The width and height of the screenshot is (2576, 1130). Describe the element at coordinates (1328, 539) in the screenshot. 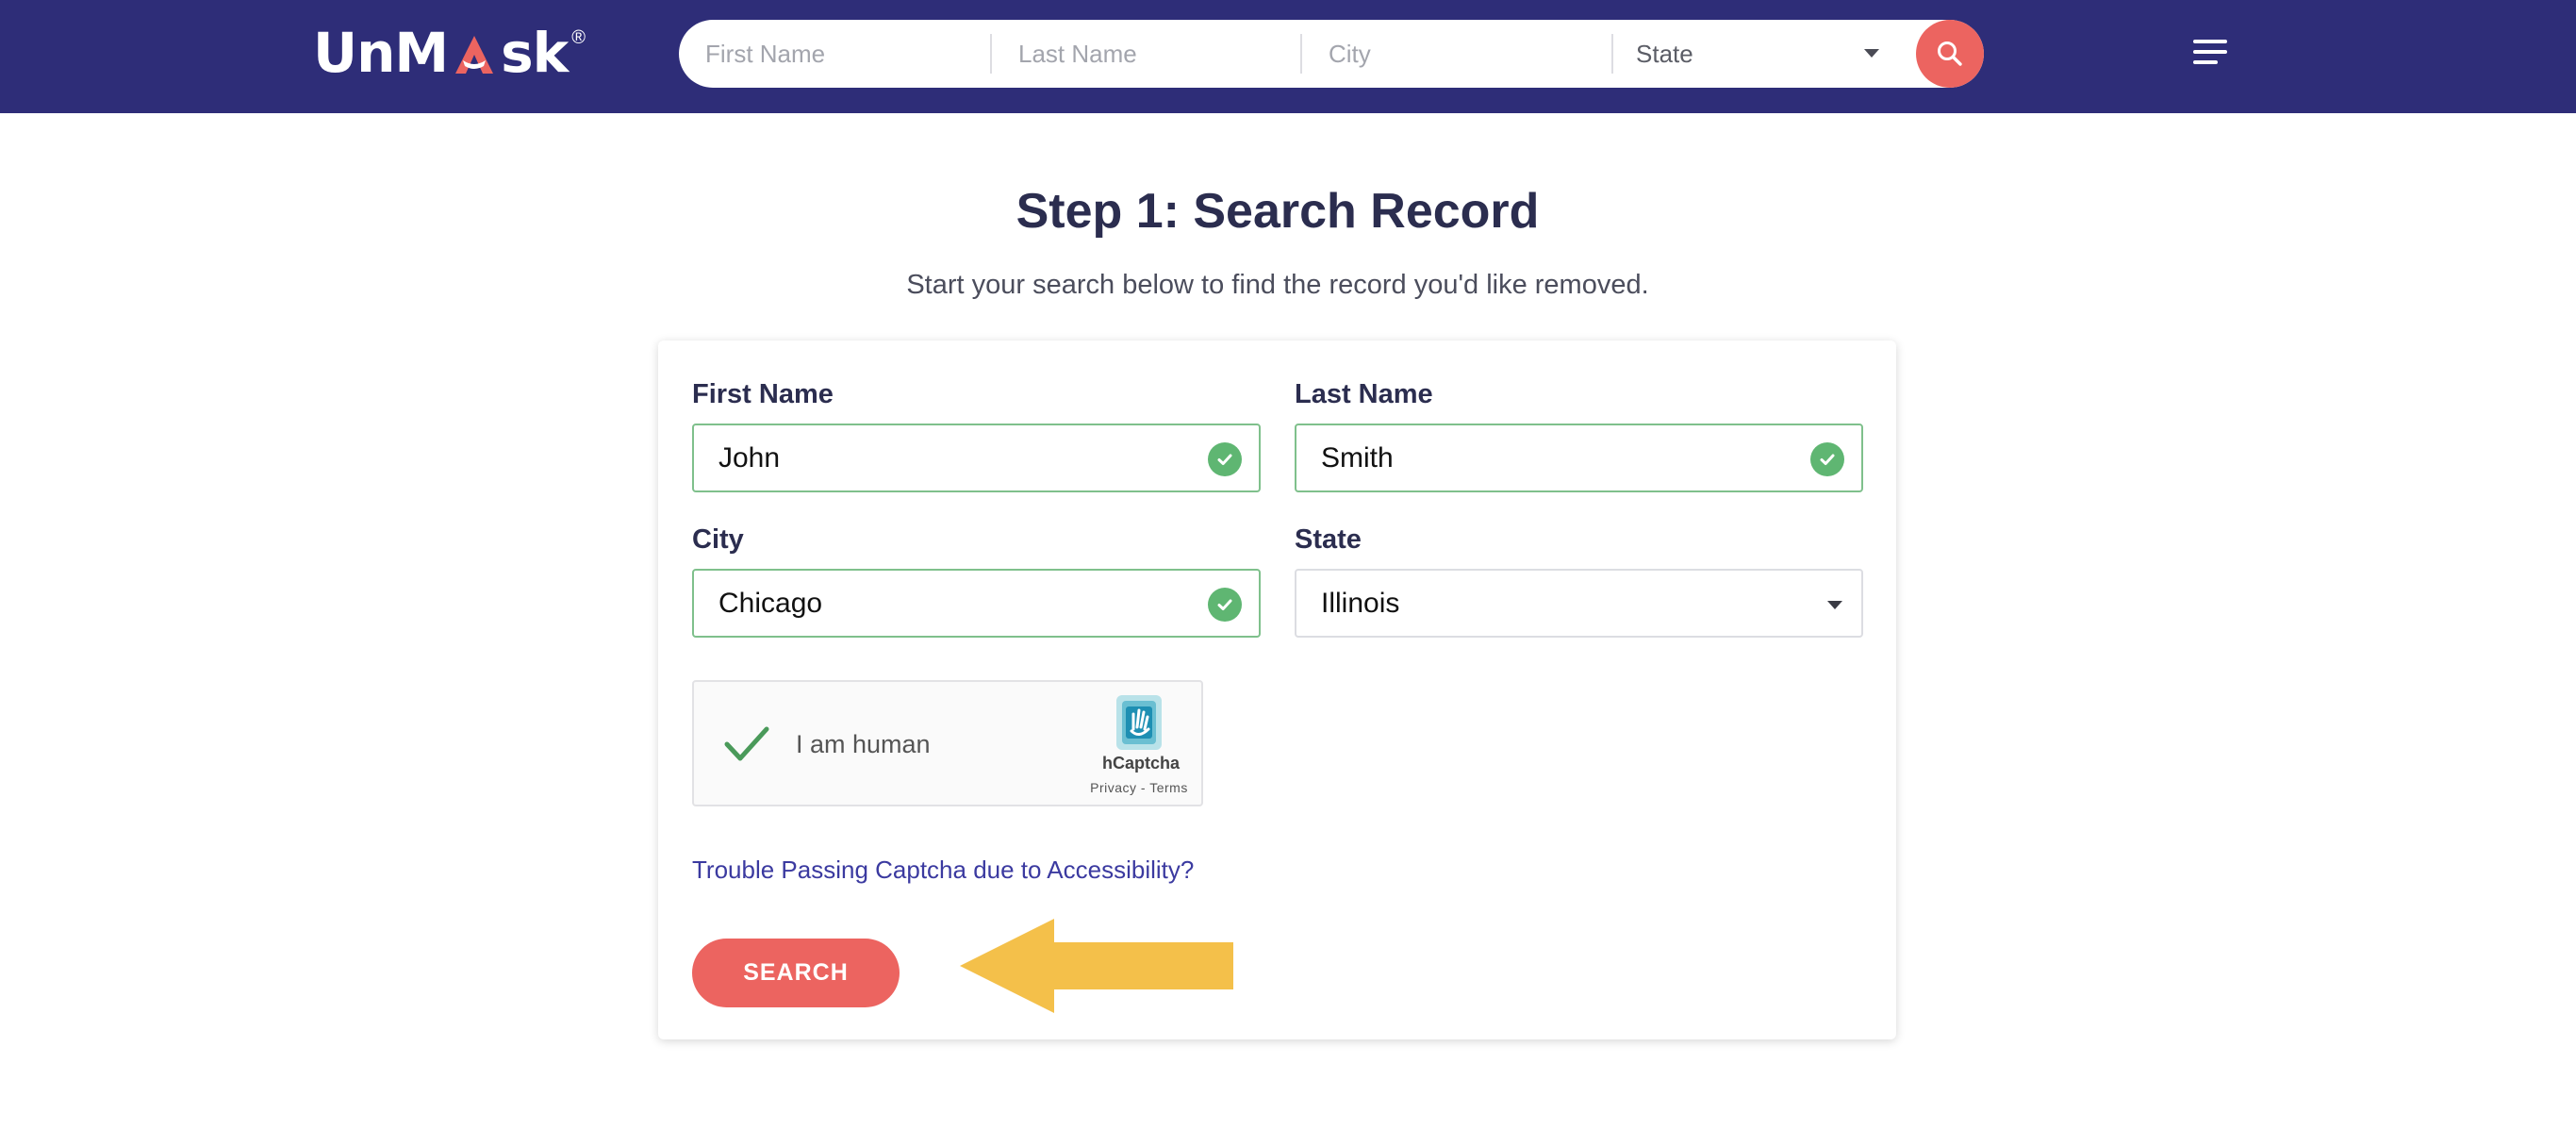

I see `state-label: State` at that location.